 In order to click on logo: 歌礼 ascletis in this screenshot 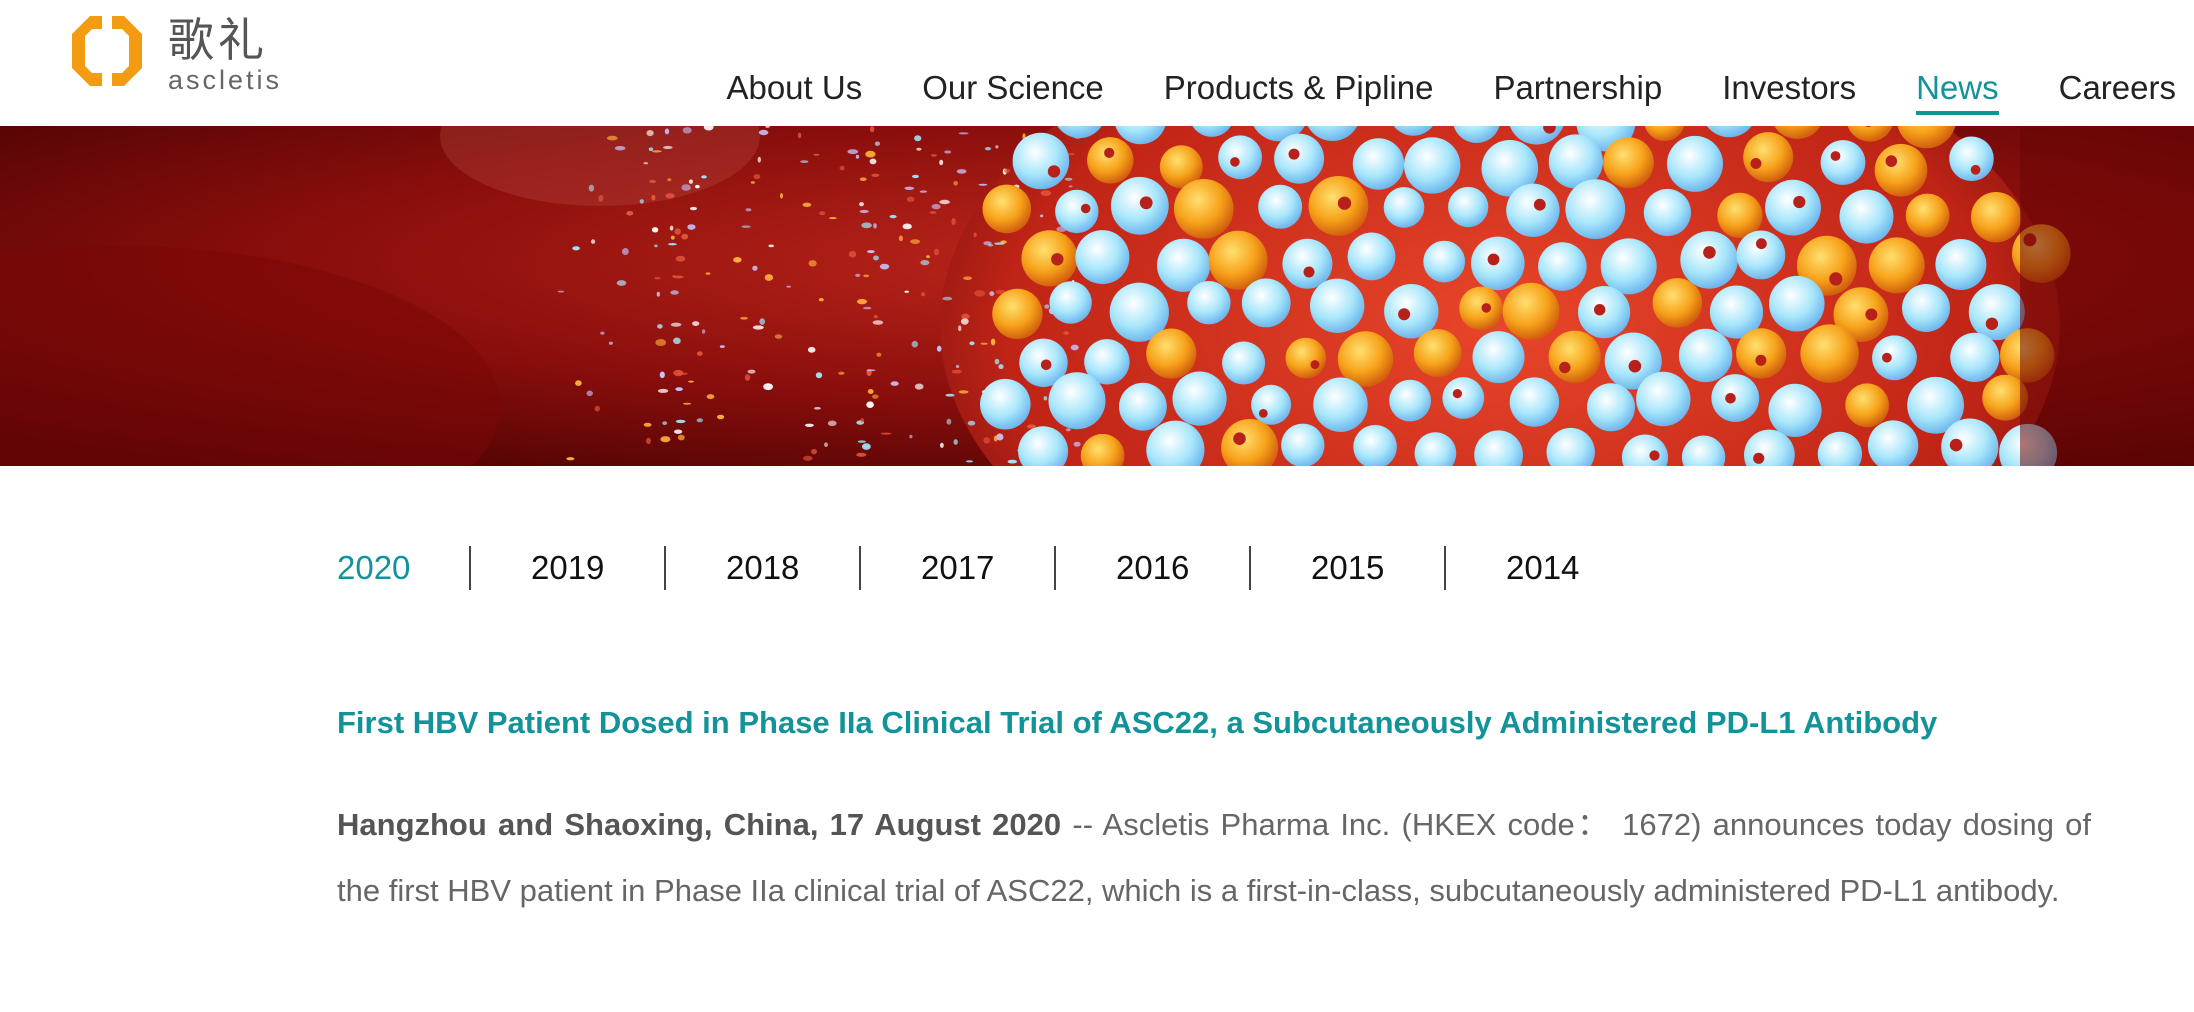, I will do `click(177, 54)`.